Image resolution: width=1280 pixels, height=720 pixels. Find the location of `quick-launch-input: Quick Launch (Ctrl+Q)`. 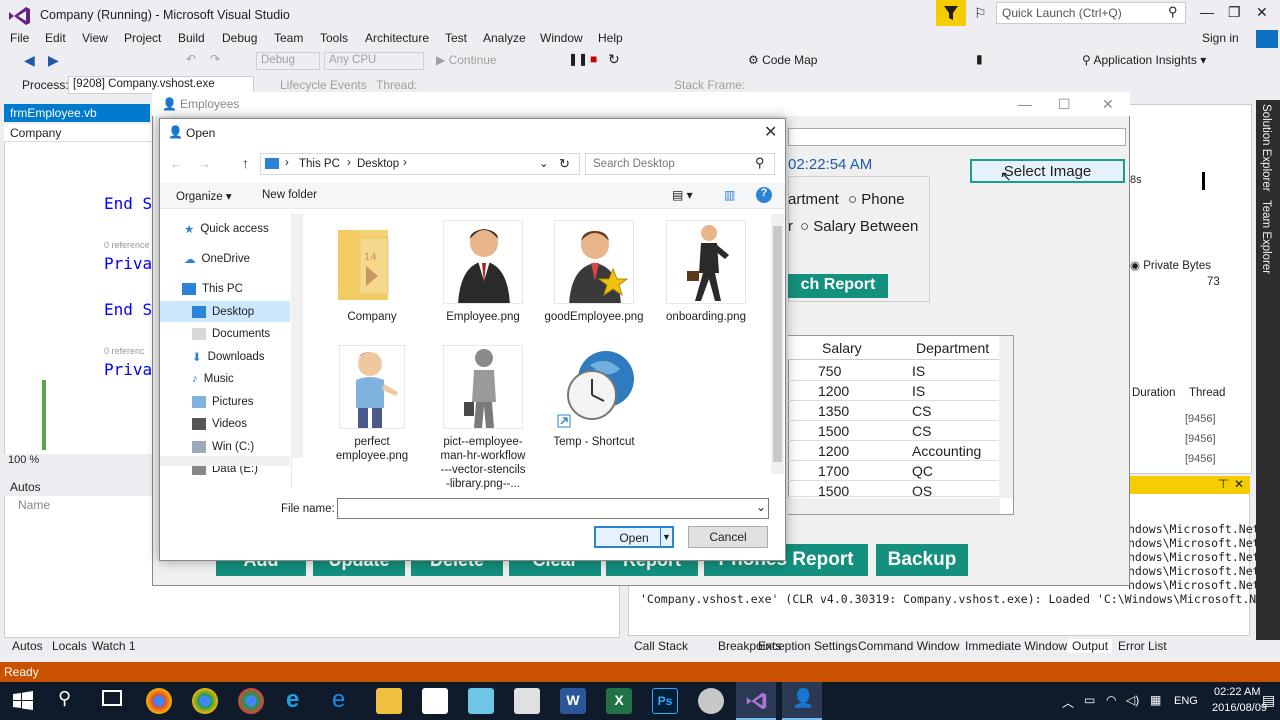

quick-launch-input: Quick Launch (Ctrl+Q) is located at coordinates (1091, 13).